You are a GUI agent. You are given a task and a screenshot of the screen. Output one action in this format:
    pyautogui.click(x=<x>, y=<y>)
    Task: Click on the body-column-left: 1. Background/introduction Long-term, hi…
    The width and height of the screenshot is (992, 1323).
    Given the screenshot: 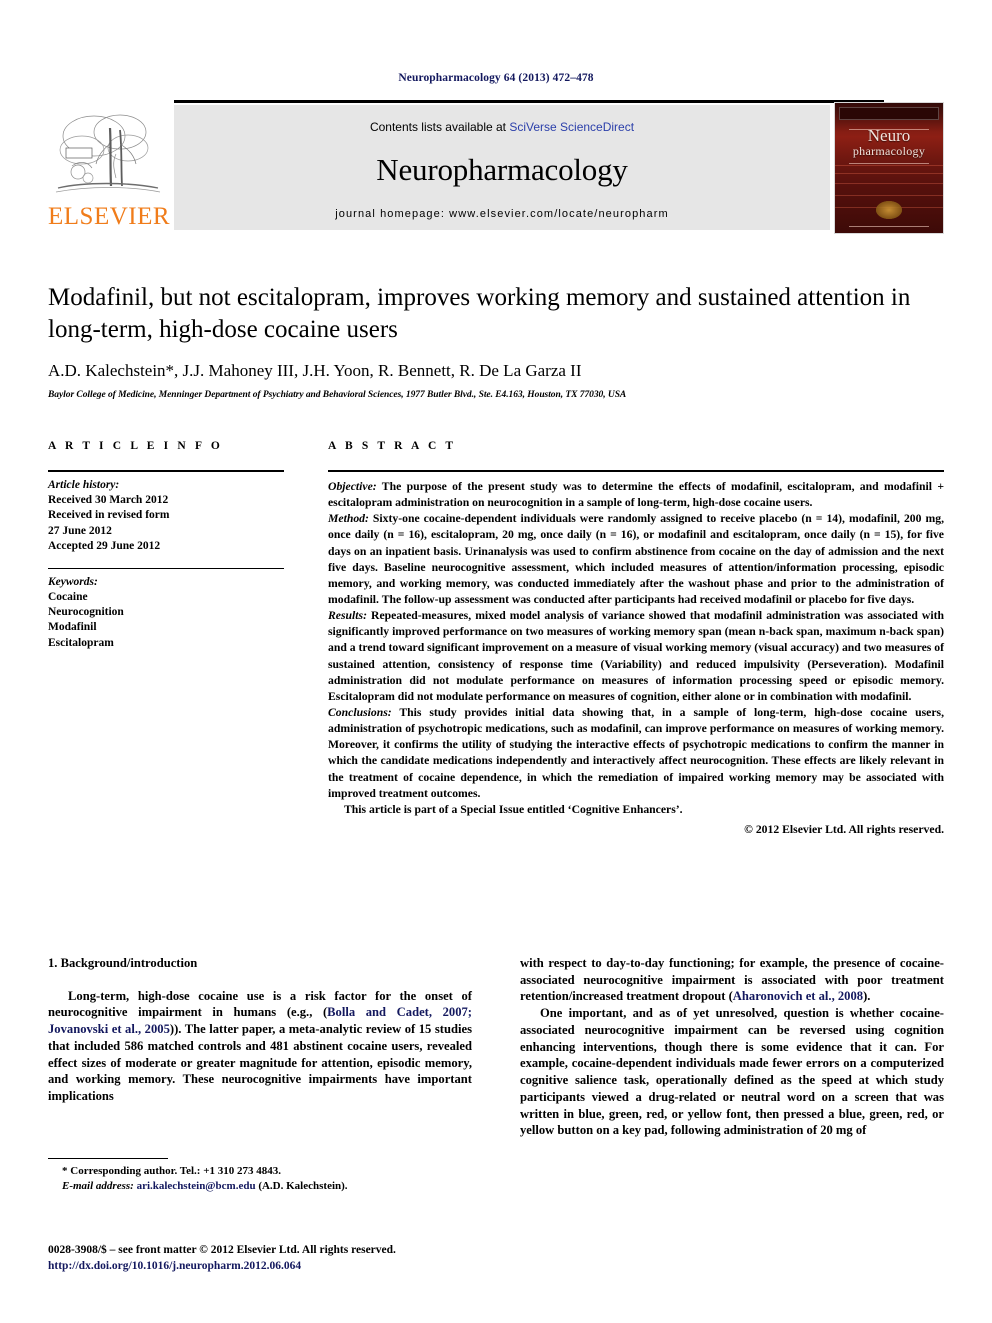 What is the action you would take?
    pyautogui.click(x=260, y=1030)
    